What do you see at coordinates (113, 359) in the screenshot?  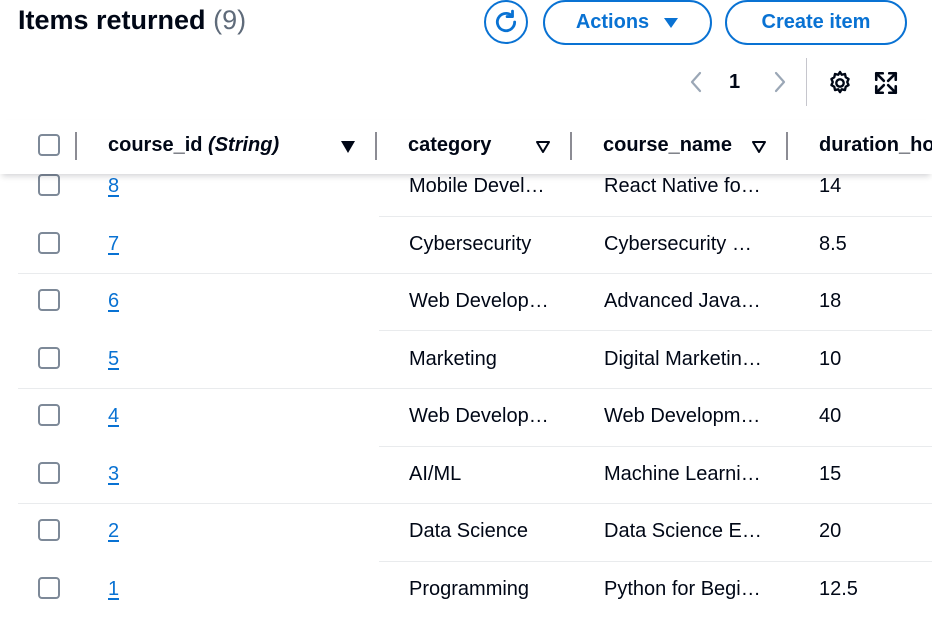 I see `course-id-link: 5` at bounding box center [113, 359].